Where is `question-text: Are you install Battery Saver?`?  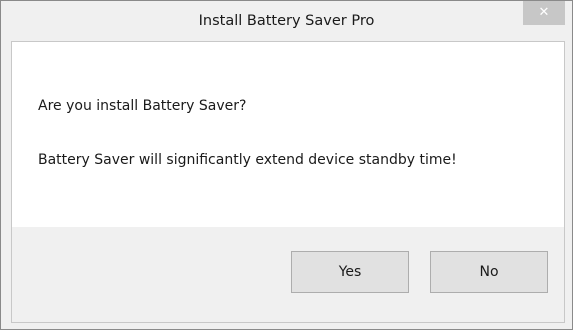 question-text: Are you install Battery Saver? is located at coordinates (142, 106).